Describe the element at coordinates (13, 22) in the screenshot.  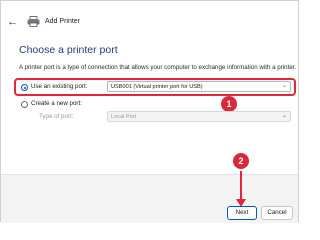
I see `back-arrow-icon: ←` at that location.